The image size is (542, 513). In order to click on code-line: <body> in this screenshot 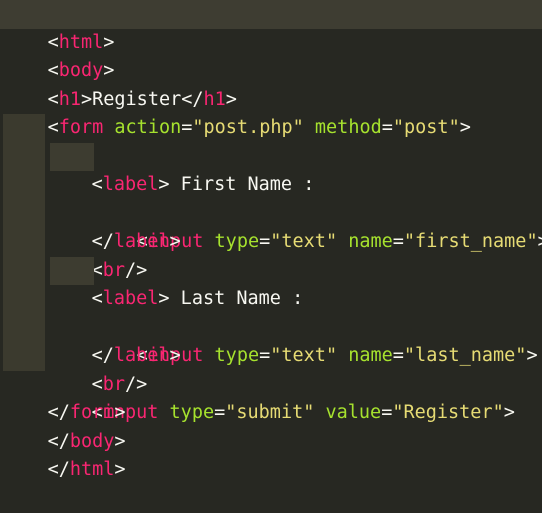, I will do `click(271, 55)`.